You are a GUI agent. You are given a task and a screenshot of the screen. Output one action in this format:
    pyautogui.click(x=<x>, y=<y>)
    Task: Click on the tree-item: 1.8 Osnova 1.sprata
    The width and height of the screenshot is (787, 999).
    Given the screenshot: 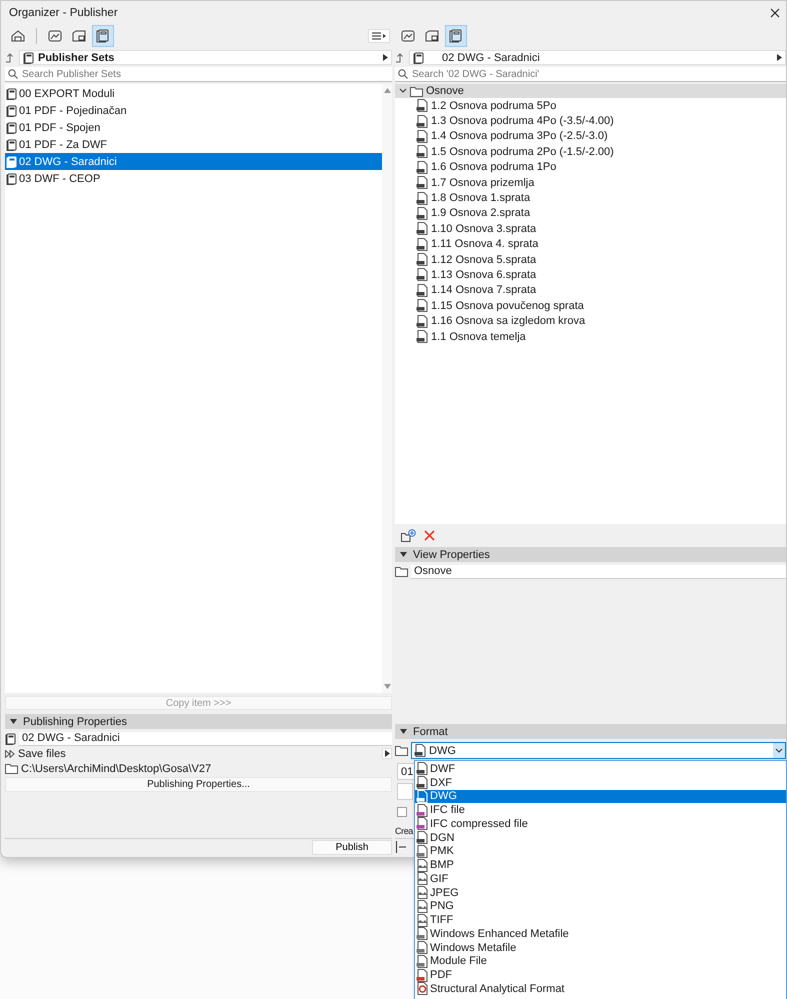 What is the action you would take?
    pyautogui.click(x=590, y=198)
    